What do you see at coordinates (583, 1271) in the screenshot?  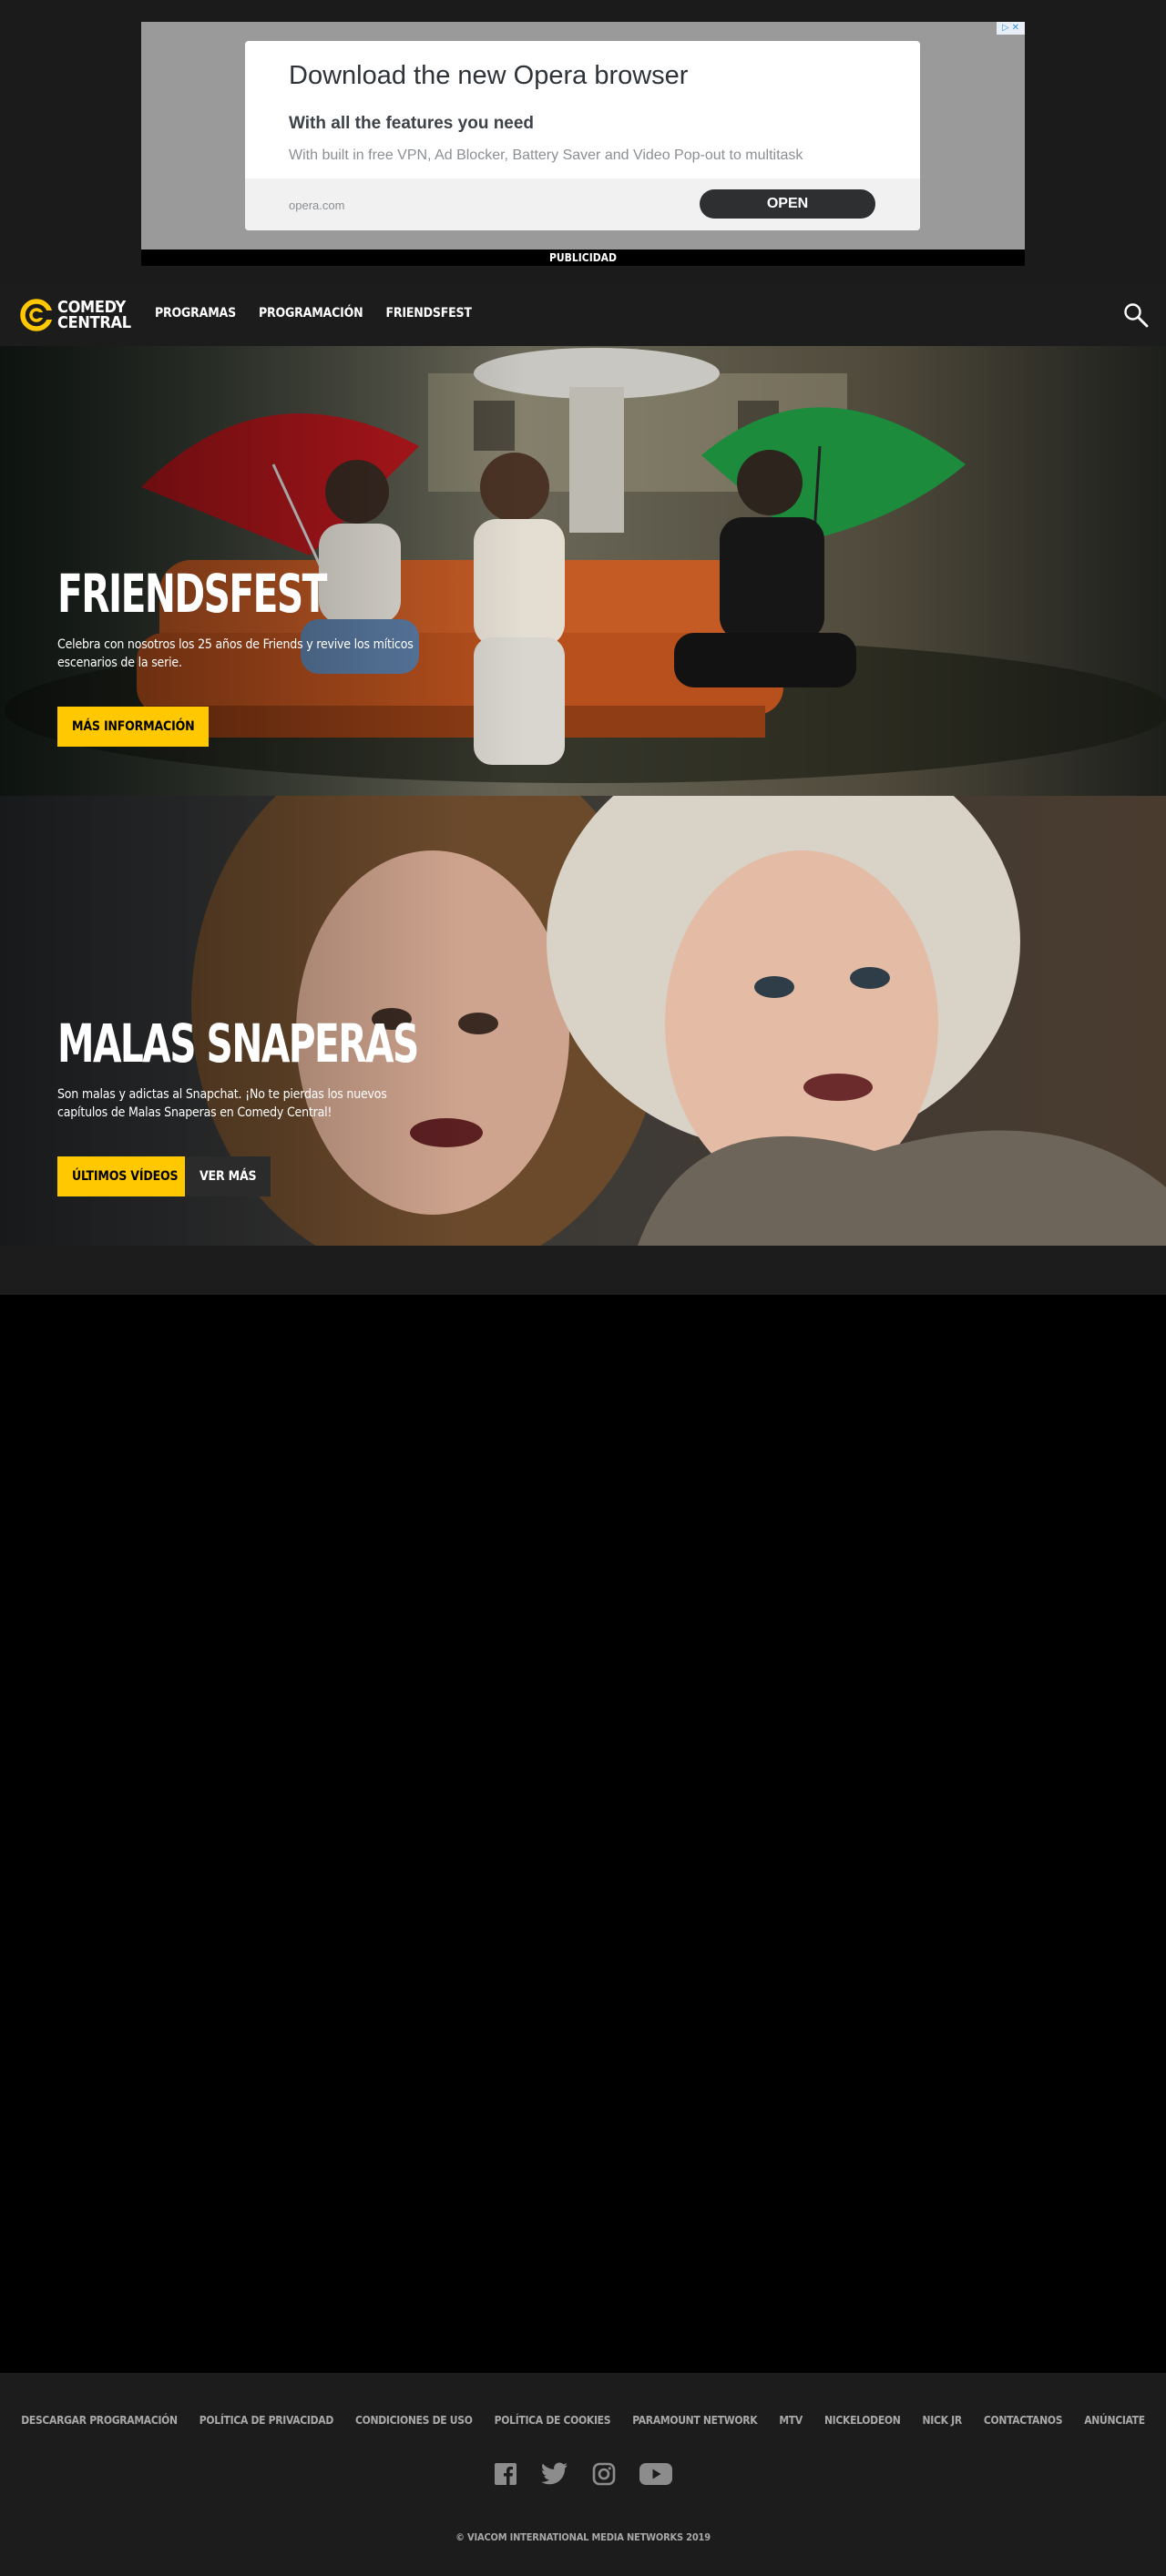 I see `content-strip` at bounding box center [583, 1271].